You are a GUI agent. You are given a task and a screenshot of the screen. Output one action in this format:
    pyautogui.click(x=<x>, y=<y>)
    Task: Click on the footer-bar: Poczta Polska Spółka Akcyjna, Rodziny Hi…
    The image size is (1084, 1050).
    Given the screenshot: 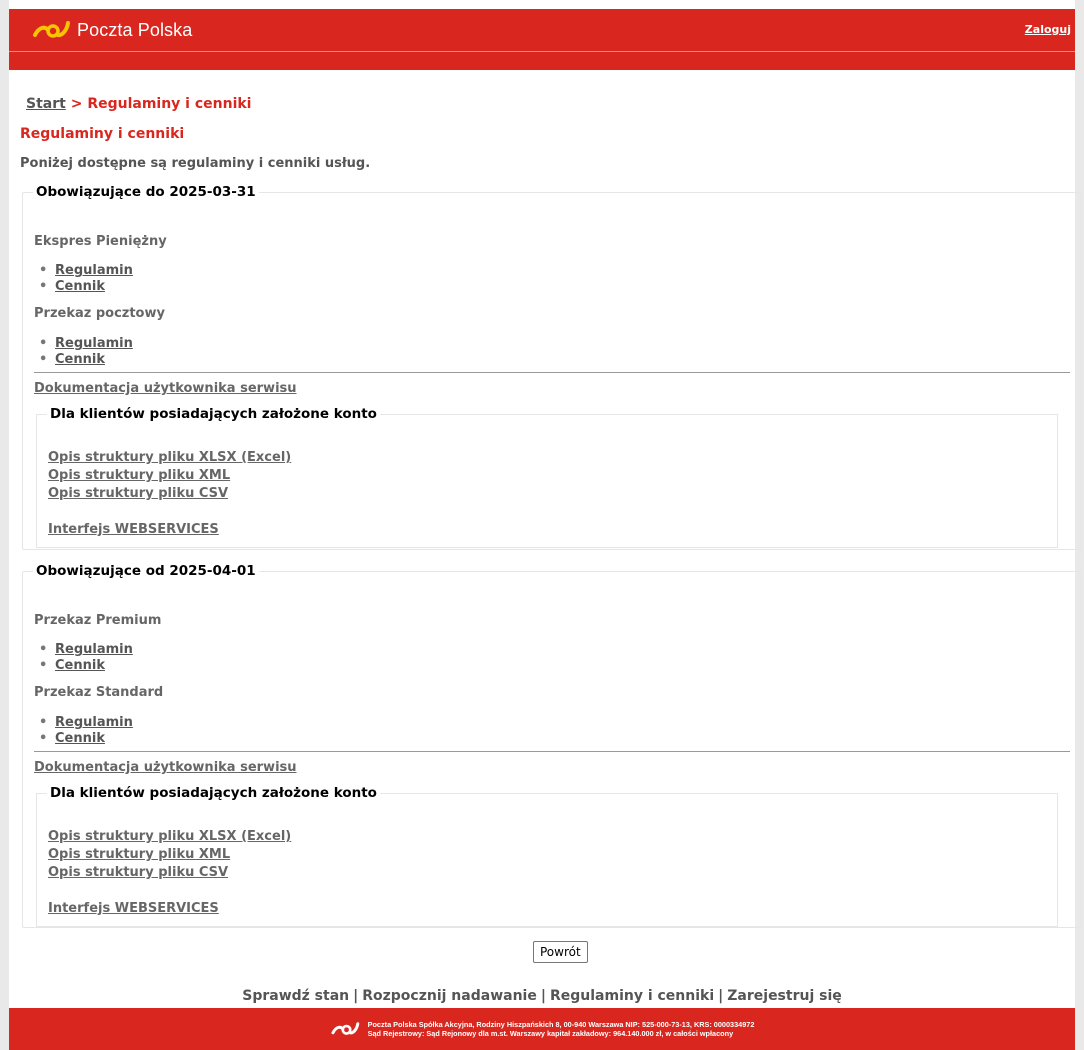 What is the action you would take?
    pyautogui.click(x=542, y=1029)
    